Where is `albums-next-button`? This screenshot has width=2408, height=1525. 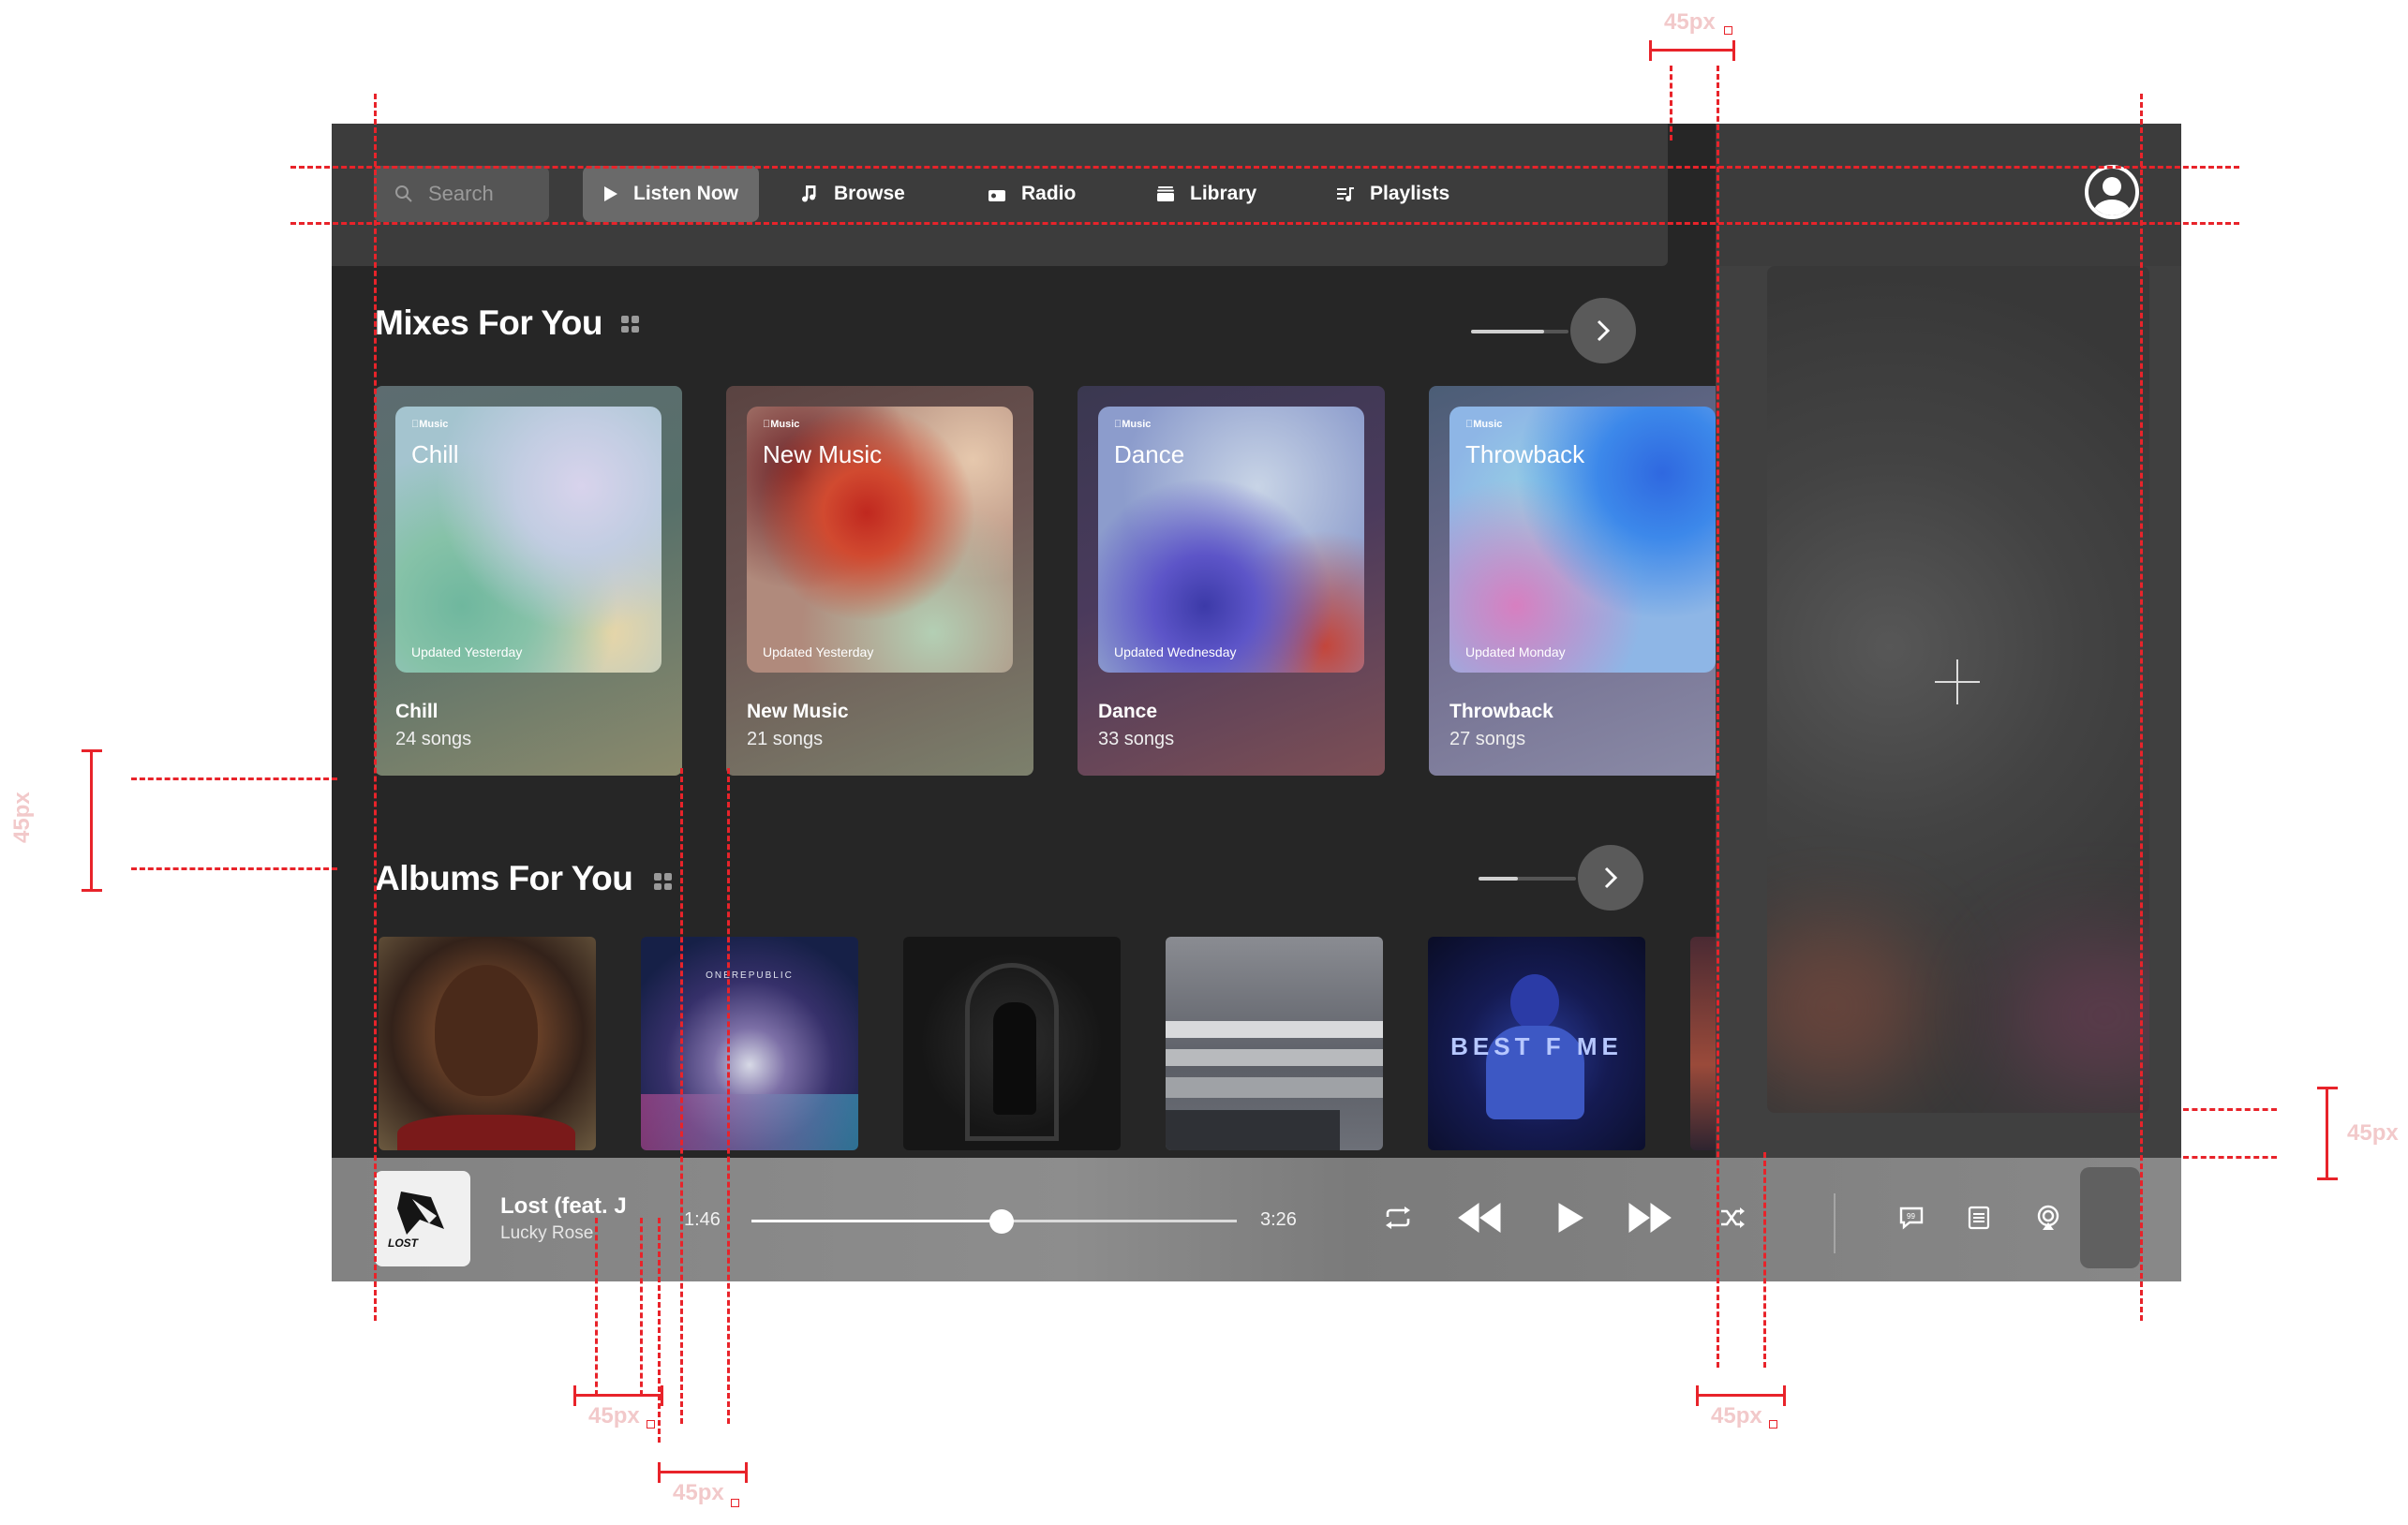
albums-next-button is located at coordinates (1610, 878).